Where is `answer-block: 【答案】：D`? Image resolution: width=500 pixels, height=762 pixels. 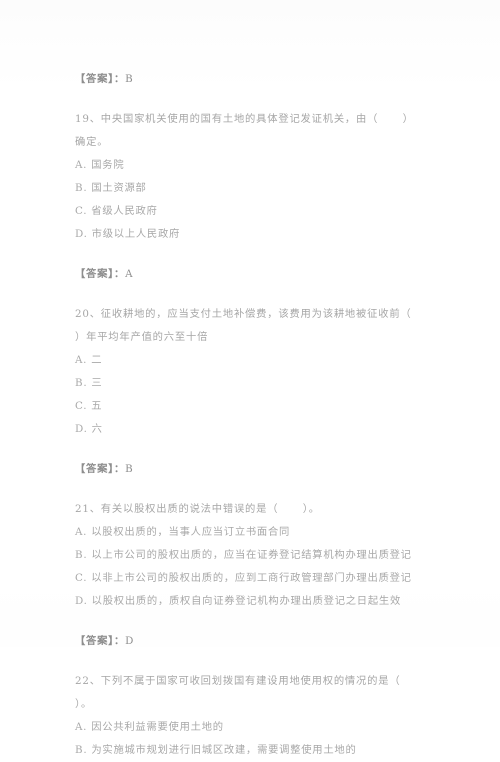
answer-block: 【答案】：D is located at coordinates (250, 641).